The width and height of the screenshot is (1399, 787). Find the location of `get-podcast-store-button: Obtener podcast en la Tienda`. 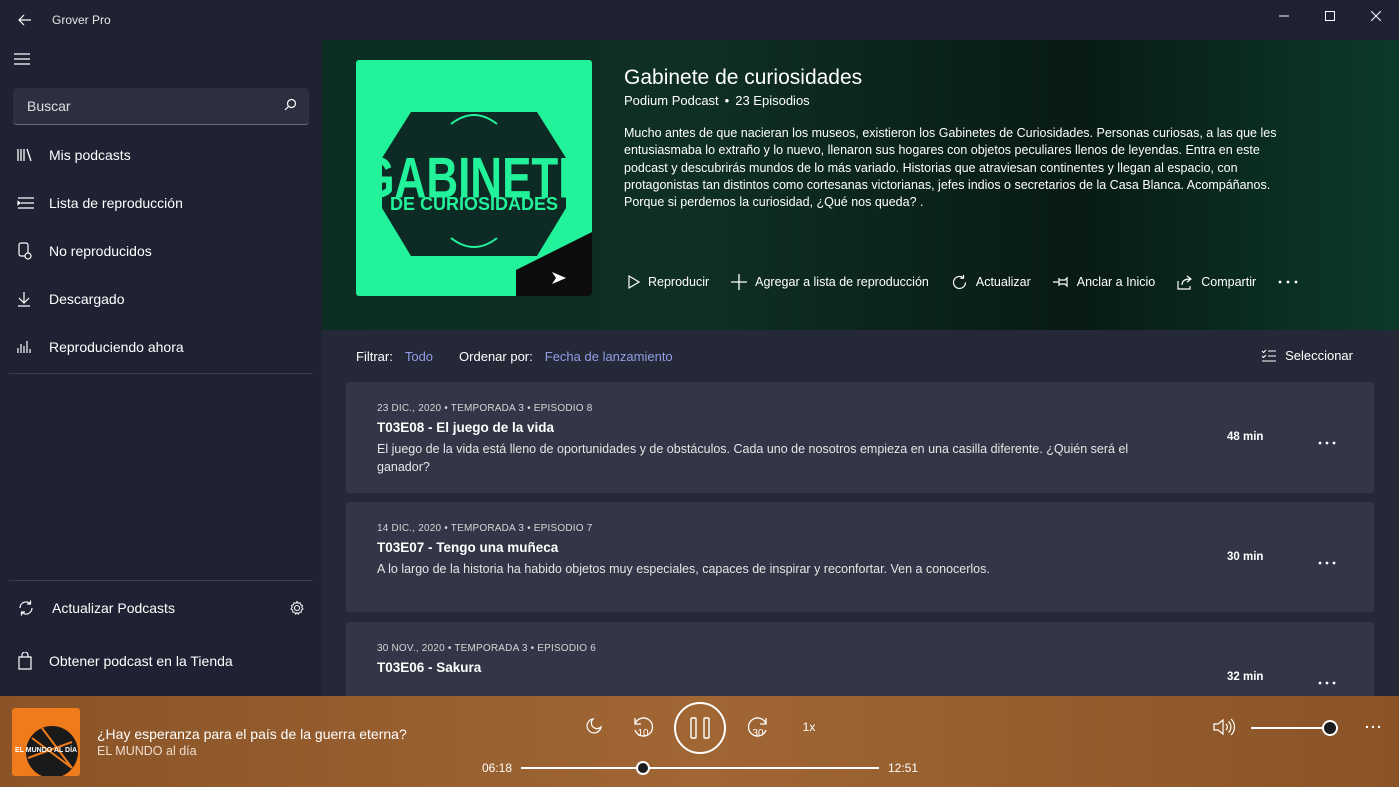

get-podcast-store-button: Obtener podcast en la Tienda is located at coordinates (161, 661).